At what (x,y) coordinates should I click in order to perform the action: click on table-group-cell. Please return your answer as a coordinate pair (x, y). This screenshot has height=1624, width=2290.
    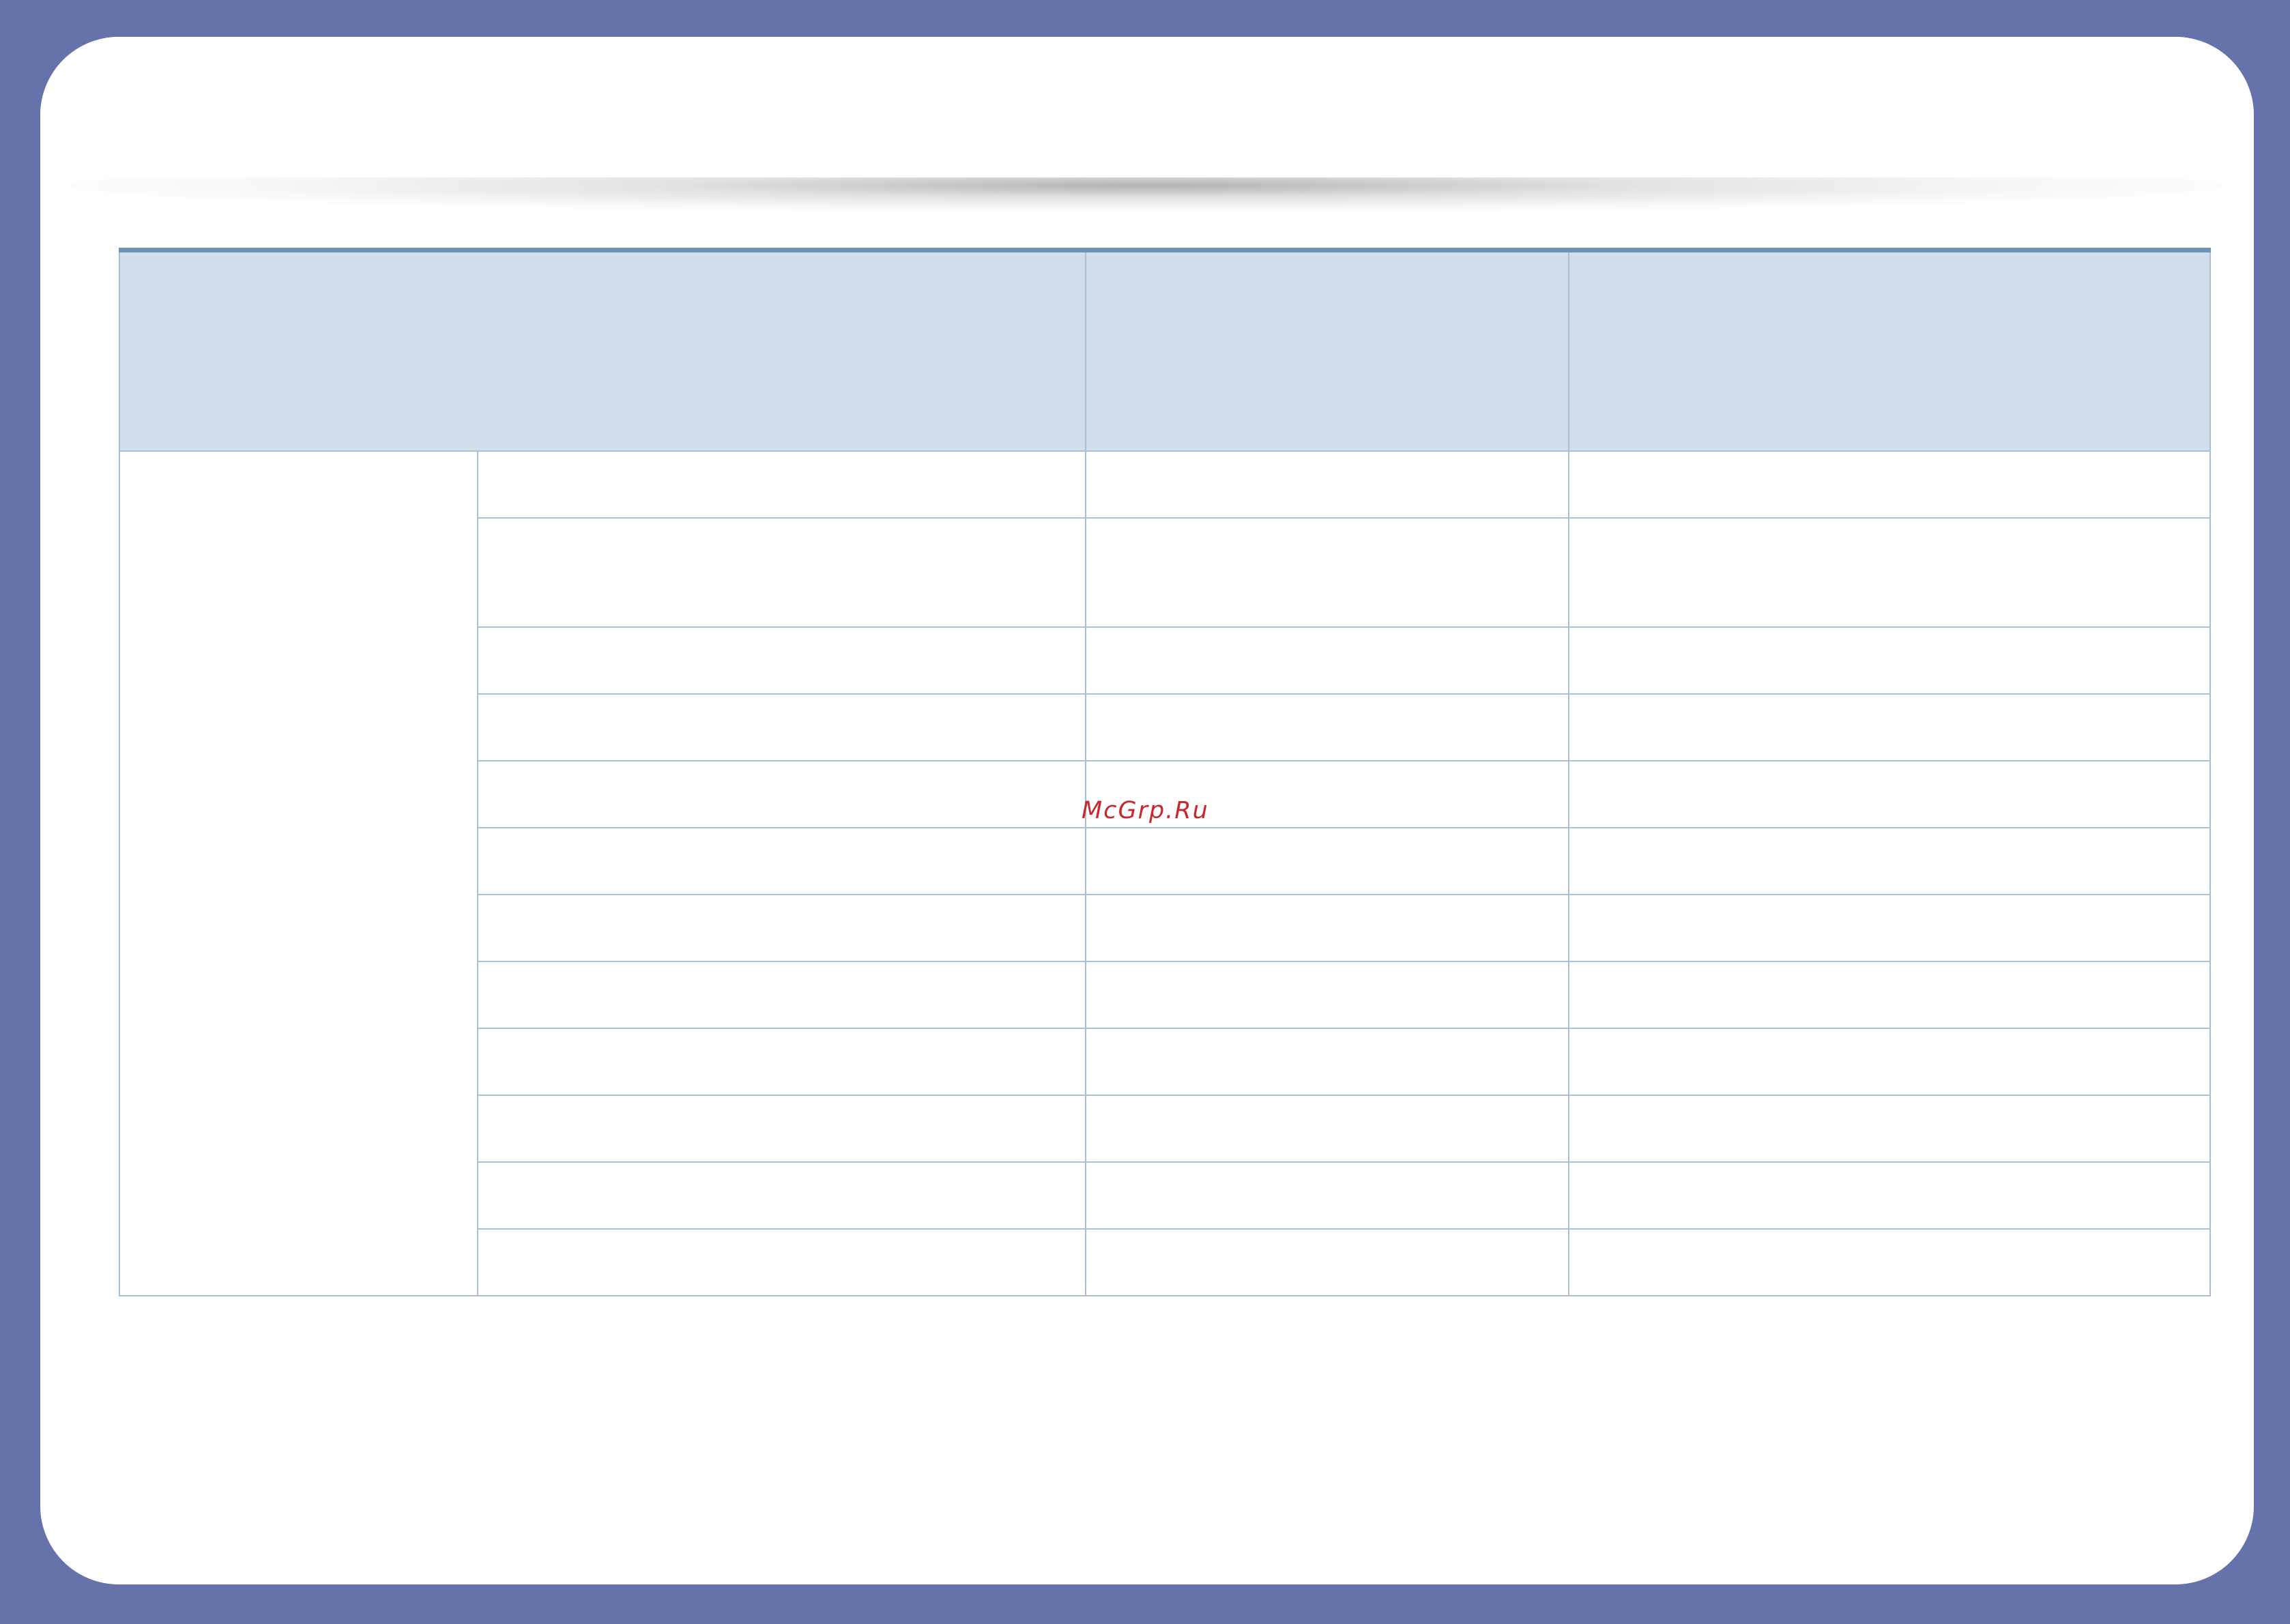
    Looking at the image, I should click on (298, 873).